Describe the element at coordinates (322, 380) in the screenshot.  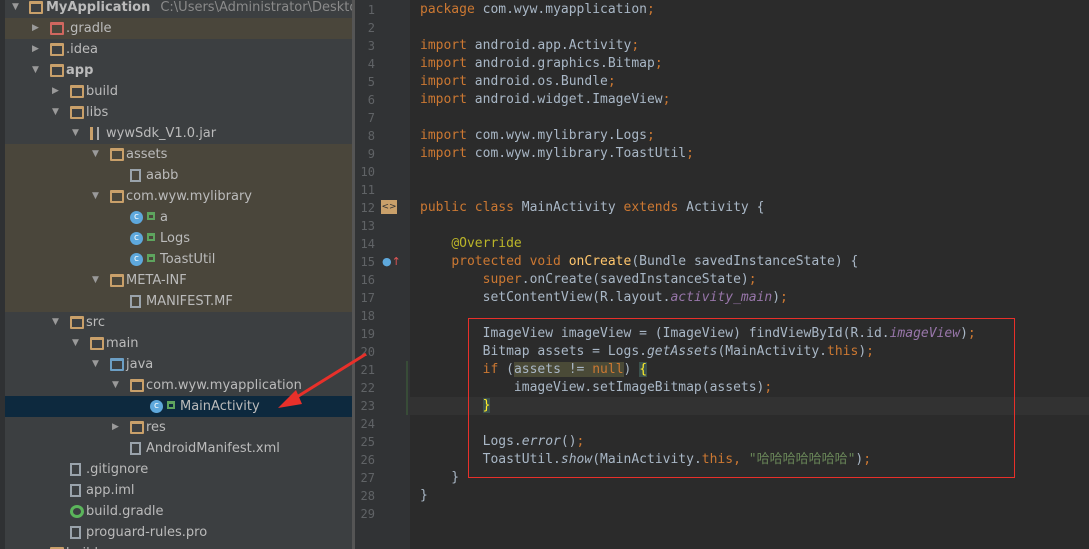
I see `red-arrow` at that location.